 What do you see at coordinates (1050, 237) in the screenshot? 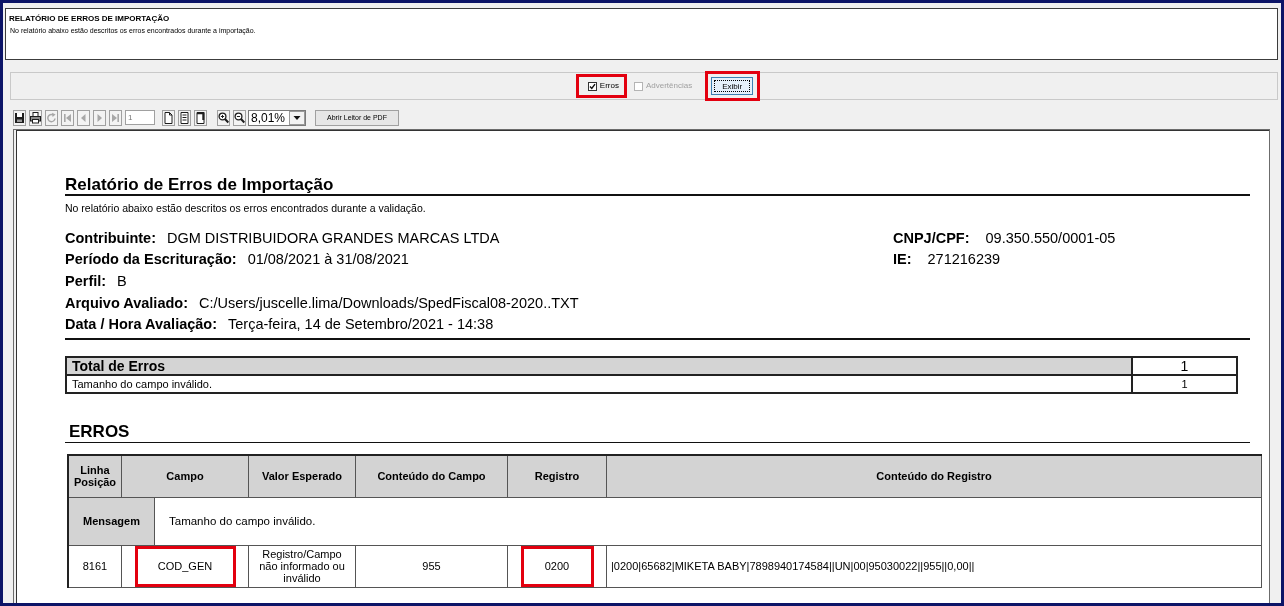
I see `field-value: 09.350.550/0001-05` at bounding box center [1050, 237].